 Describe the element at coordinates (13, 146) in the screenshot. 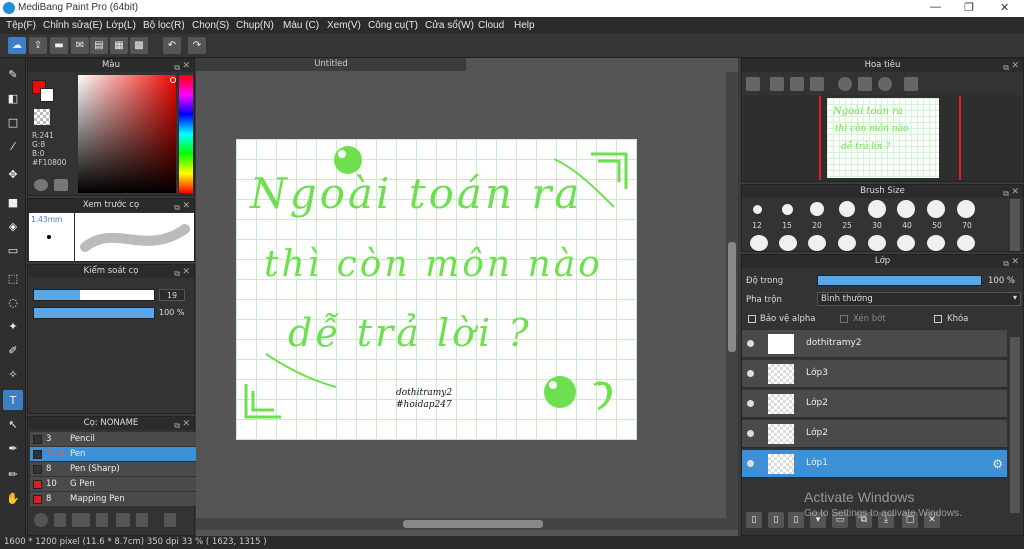

I see `dotted-line-icon: ⁄` at that location.